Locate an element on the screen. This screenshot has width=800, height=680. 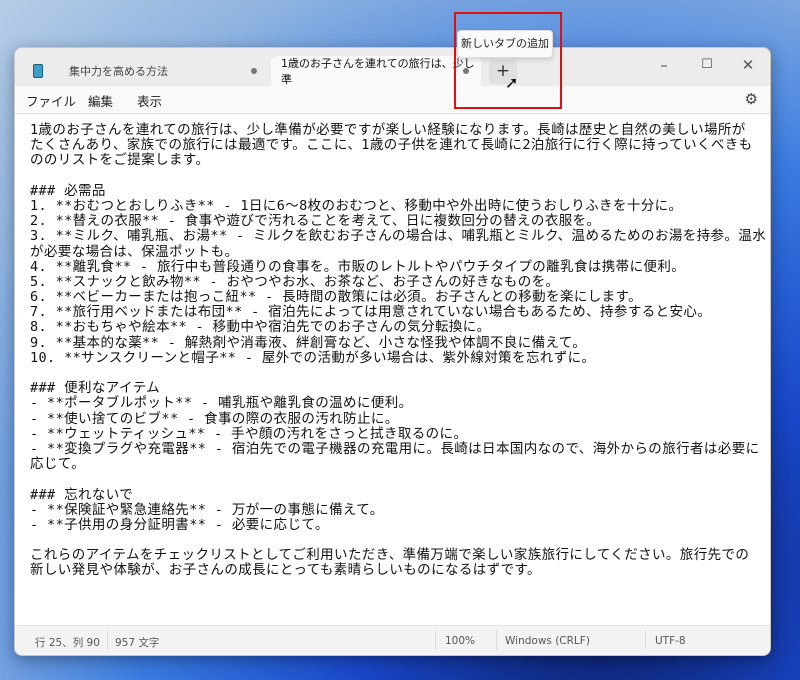
menu-file: ファイル is located at coordinates (51, 100).